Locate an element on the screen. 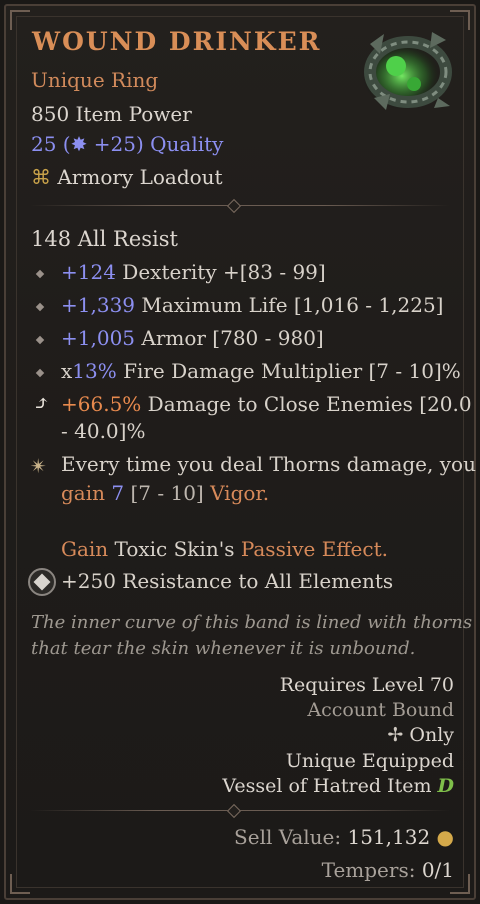 This screenshot has height=904, width=480. sell-value-amount: 151,132 is located at coordinates (389, 837).